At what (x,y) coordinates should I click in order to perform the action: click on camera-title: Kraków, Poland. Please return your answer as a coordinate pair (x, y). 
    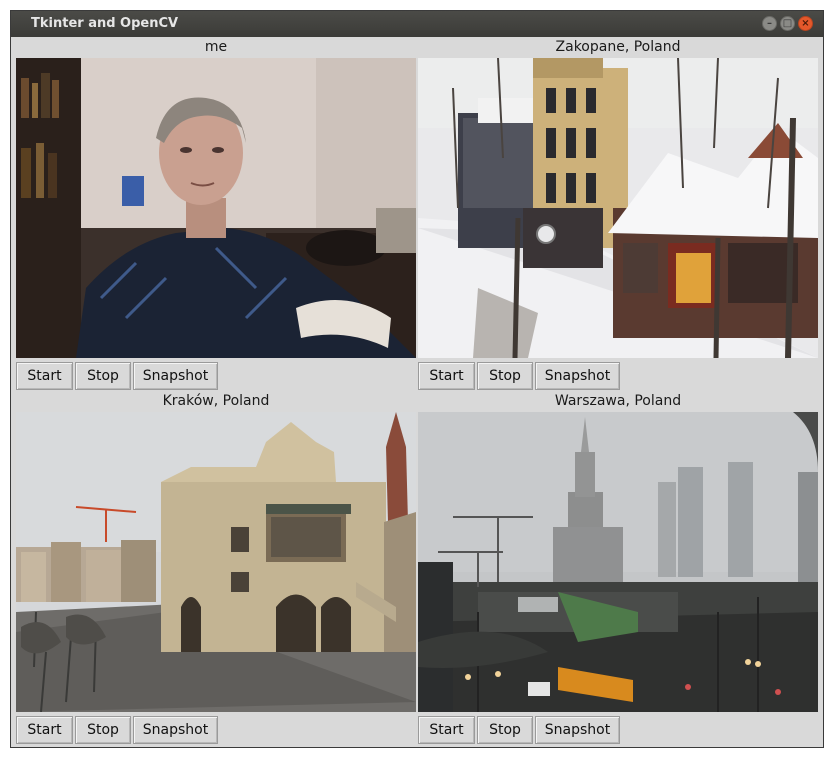
    Looking at the image, I should click on (216, 401).